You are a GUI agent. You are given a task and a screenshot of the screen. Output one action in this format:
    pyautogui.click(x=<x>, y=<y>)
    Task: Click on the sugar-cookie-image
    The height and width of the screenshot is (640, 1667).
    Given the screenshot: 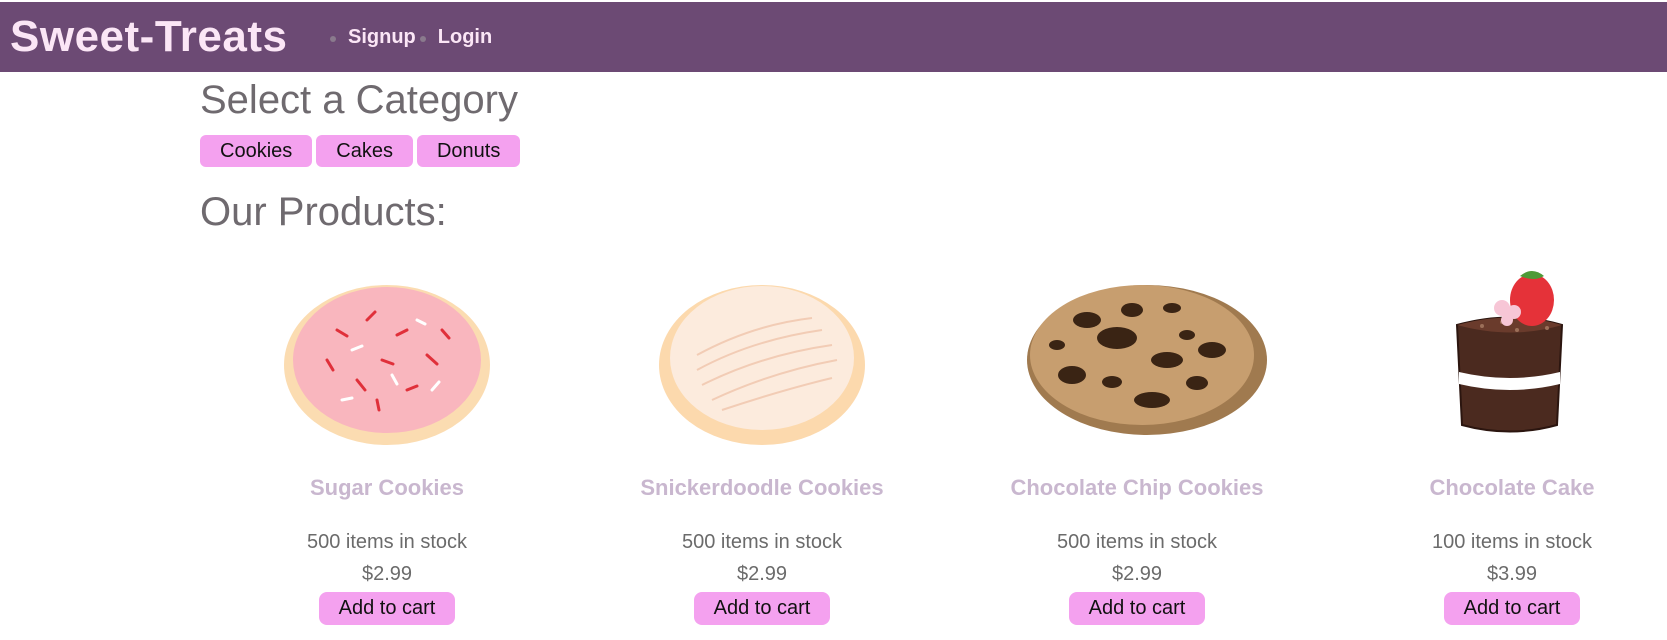 What is the action you would take?
    pyautogui.click(x=387, y=365)
    